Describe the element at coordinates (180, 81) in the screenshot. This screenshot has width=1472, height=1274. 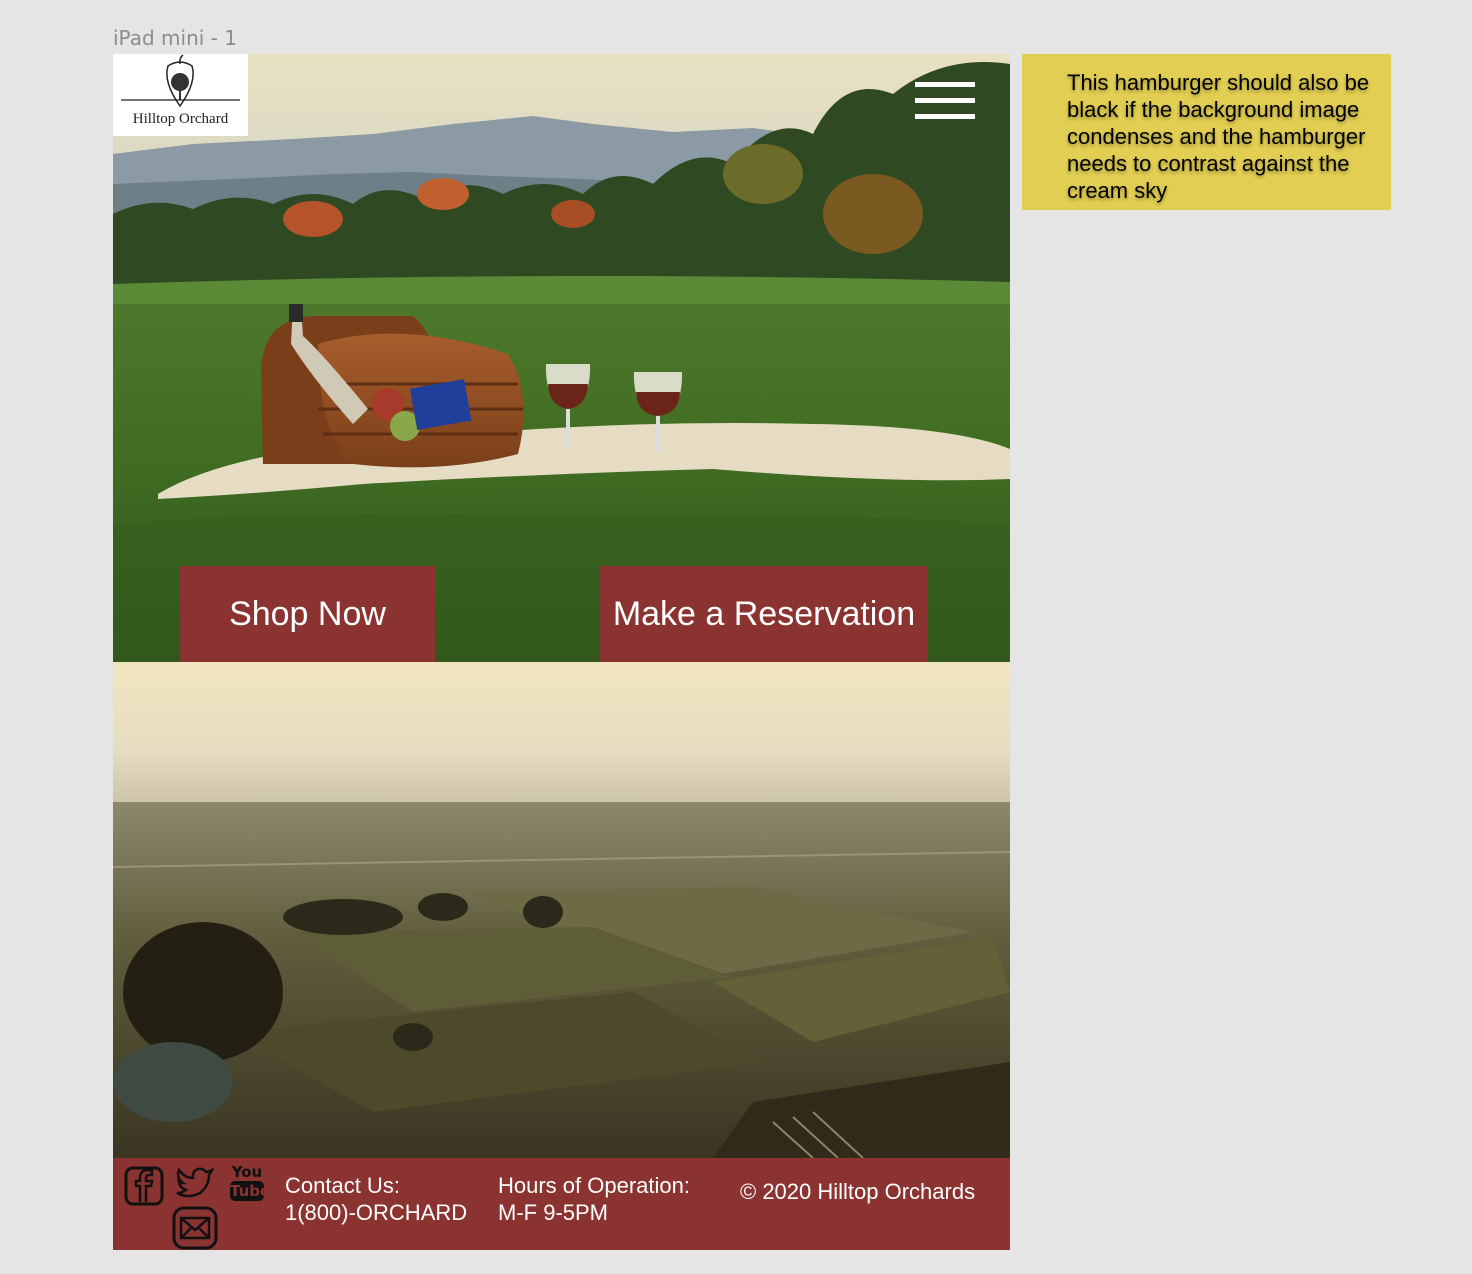
I see `apple-tree-logo-icon` at that location.